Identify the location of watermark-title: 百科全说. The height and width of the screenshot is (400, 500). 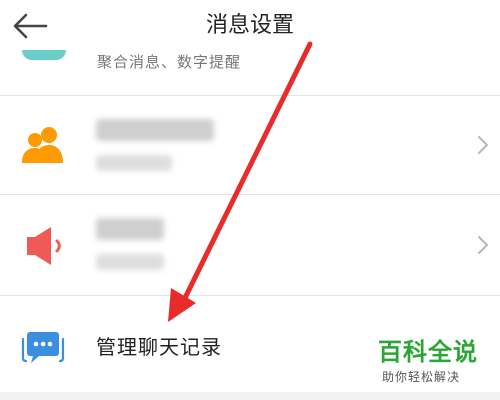
(428, 352).